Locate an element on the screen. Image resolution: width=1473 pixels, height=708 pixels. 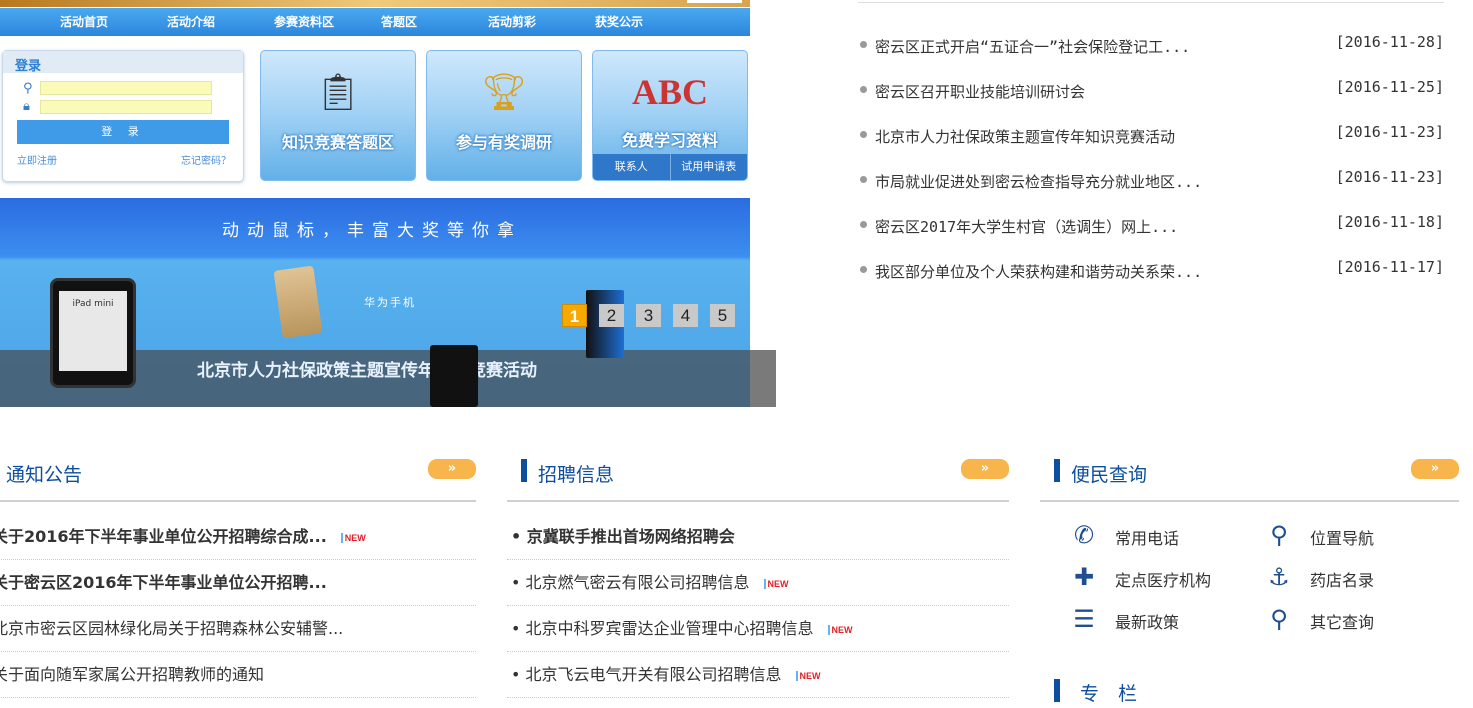
pharmacy-icon: ⚓ is located at coordinates (1279, 577).